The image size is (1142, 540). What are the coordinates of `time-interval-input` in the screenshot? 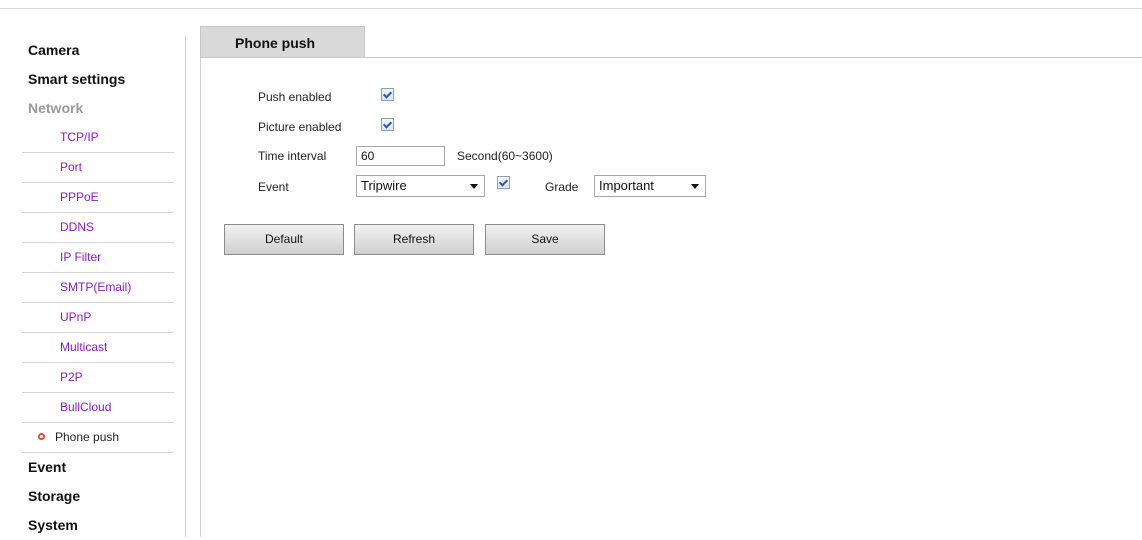 It's located at (400, 156).